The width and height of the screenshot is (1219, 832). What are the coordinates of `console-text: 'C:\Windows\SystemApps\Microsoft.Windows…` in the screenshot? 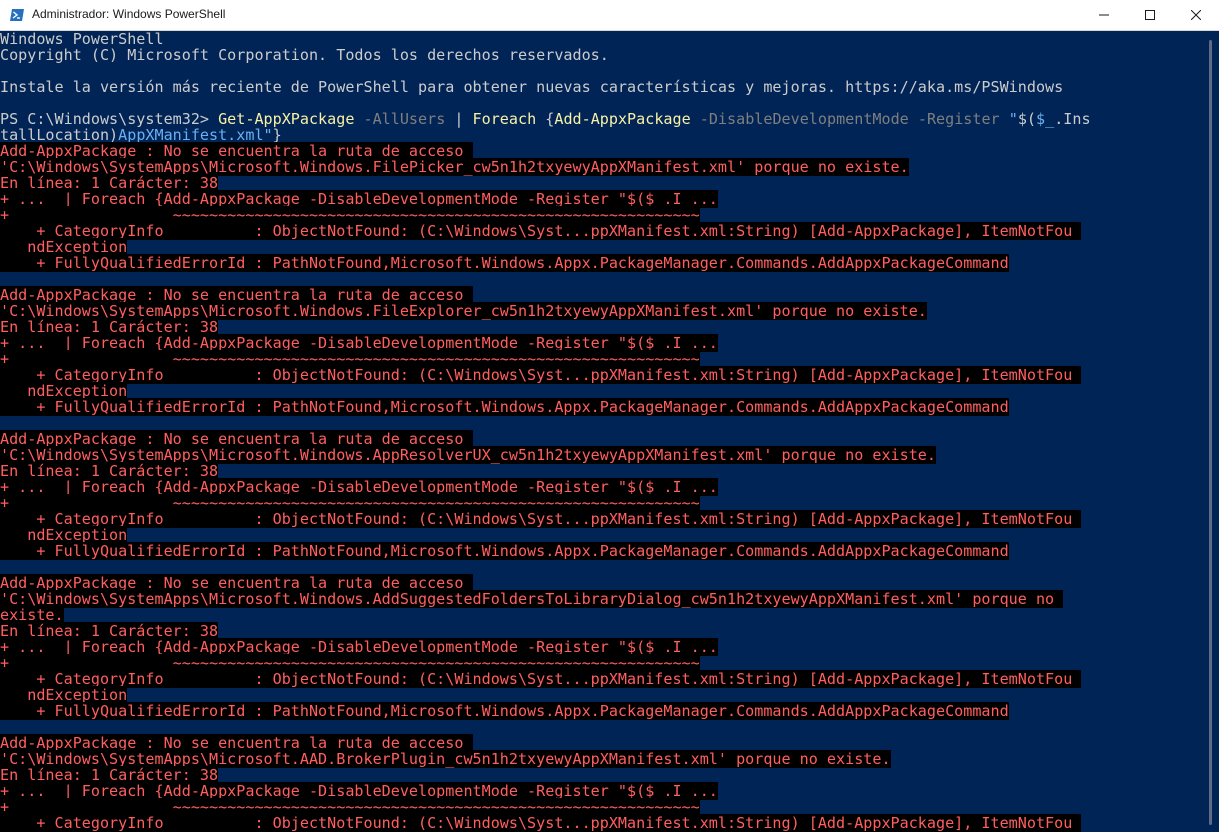 It's located at (532, 599).